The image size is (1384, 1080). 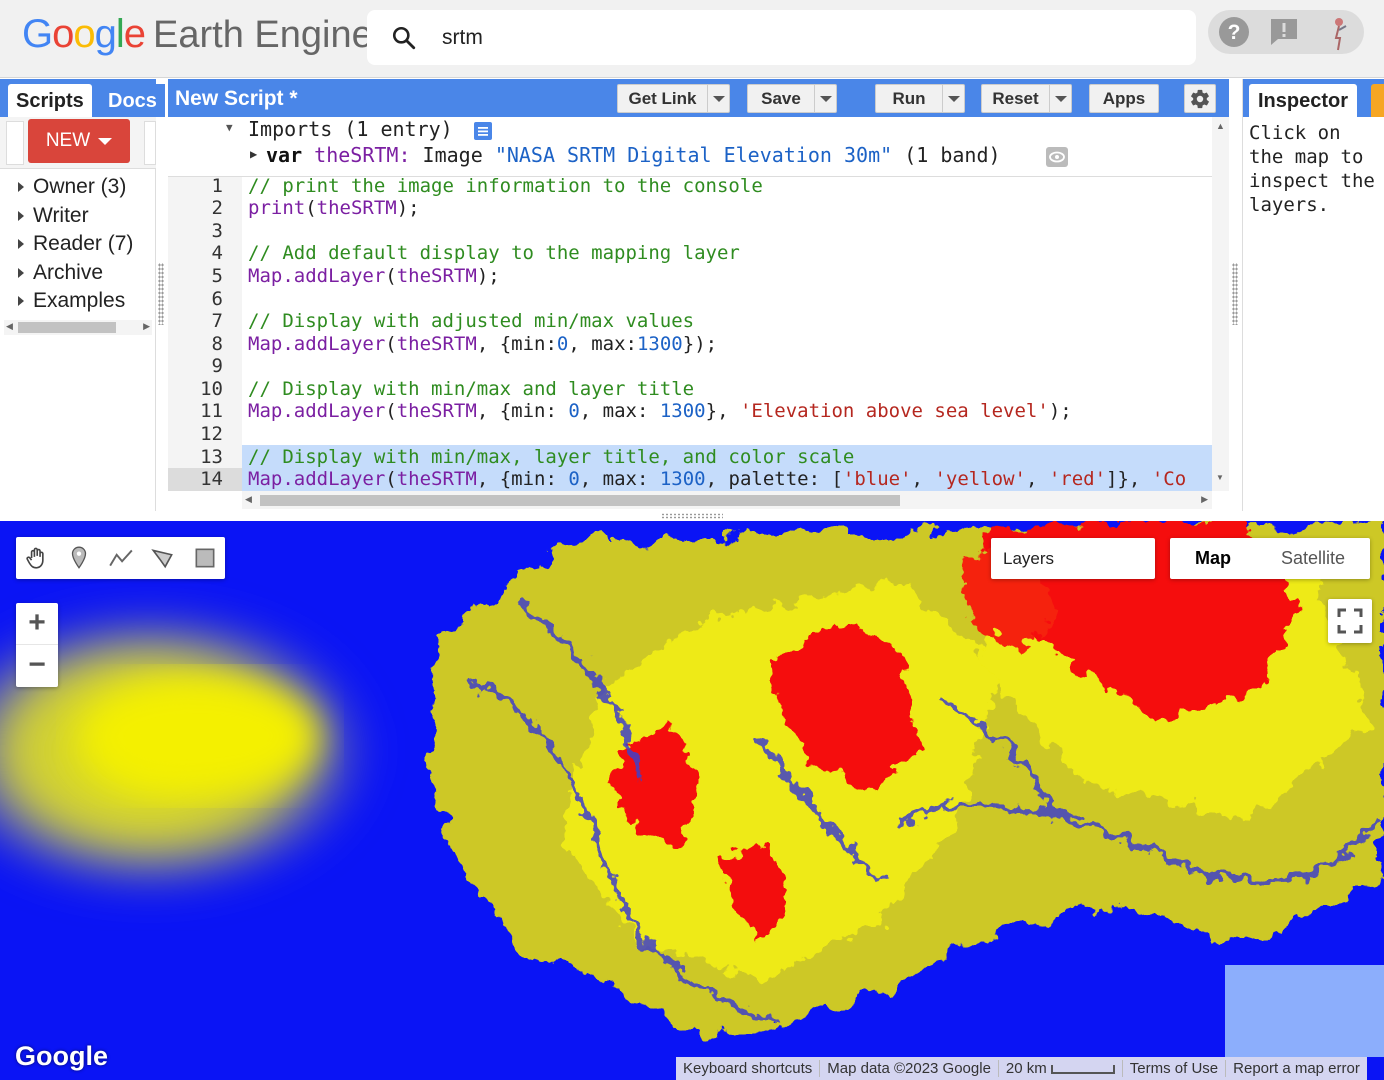 I want to click on code-line: print(theSRTM);, so click(x=334, y=208).